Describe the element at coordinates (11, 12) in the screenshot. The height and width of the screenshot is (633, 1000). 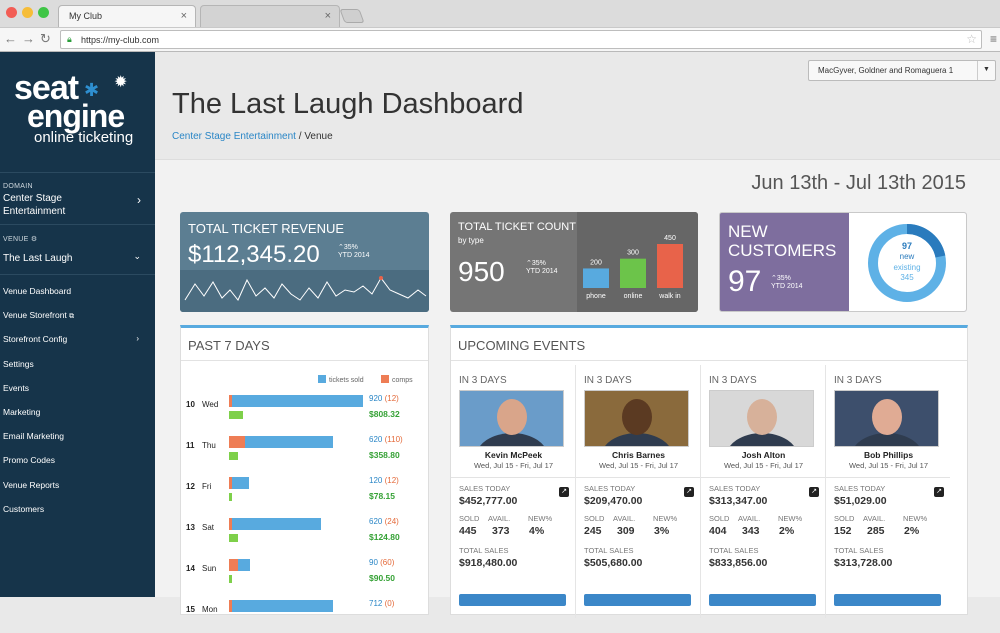
I see `close-window-button` at that location.